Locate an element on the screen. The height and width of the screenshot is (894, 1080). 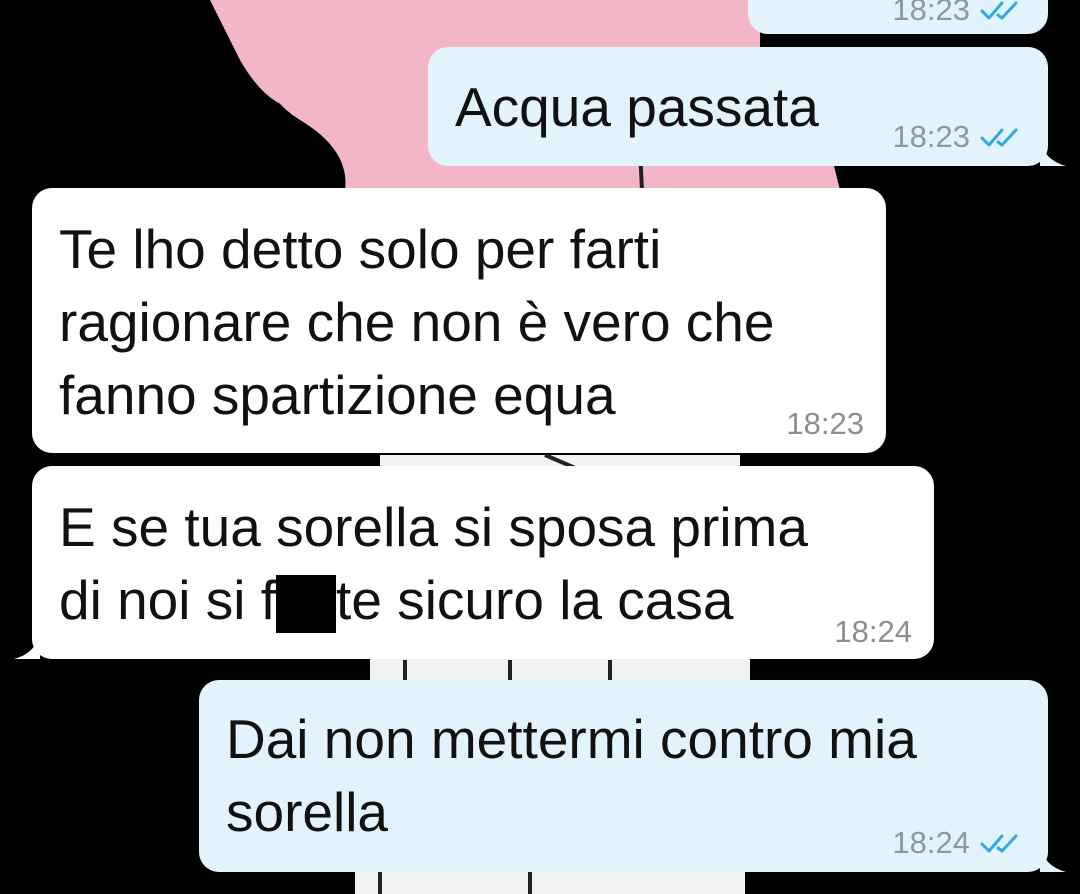
message-text: Acqua passata is located at coordinates (637, 107).